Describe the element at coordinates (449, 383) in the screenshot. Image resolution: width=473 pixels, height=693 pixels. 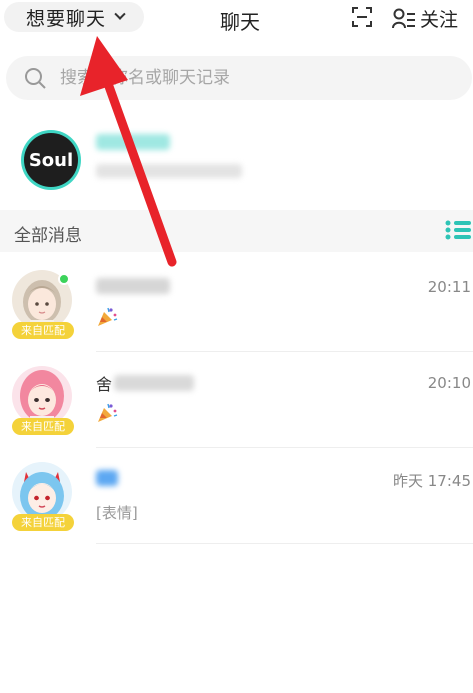
I see `message-time: 20:10` at that location.